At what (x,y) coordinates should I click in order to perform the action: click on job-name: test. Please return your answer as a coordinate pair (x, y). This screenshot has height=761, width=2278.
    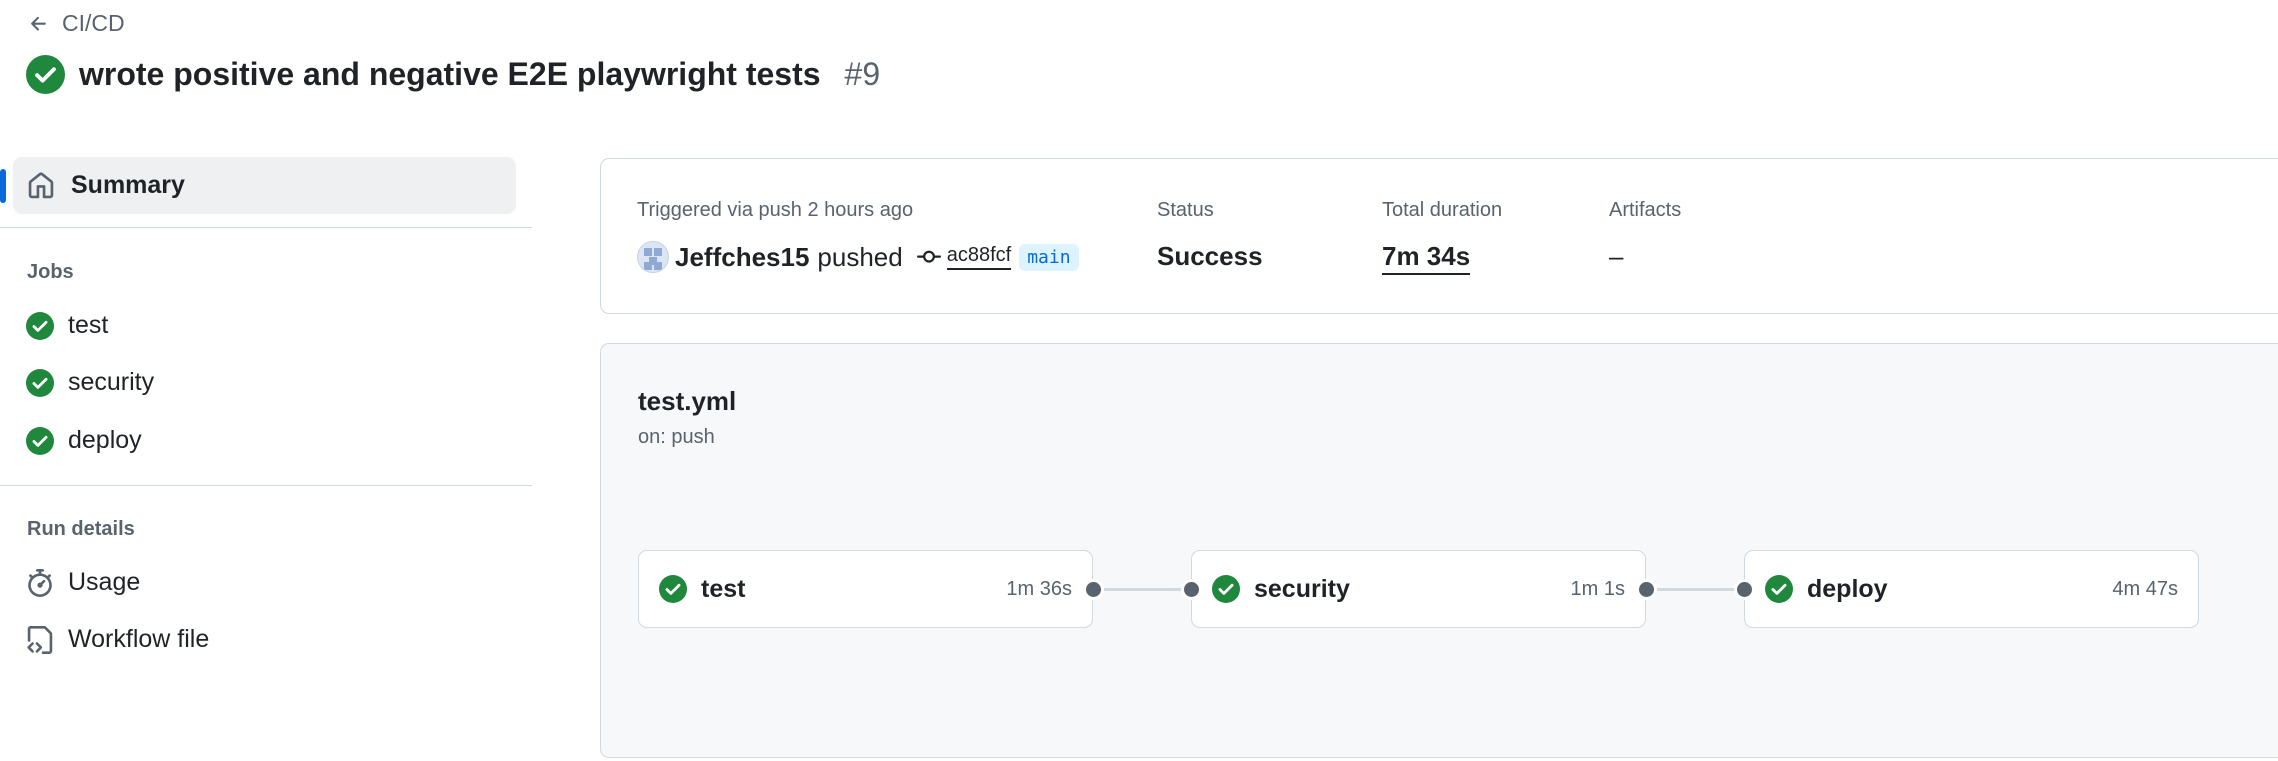
    Looking at the image, I should click on (723, 588).